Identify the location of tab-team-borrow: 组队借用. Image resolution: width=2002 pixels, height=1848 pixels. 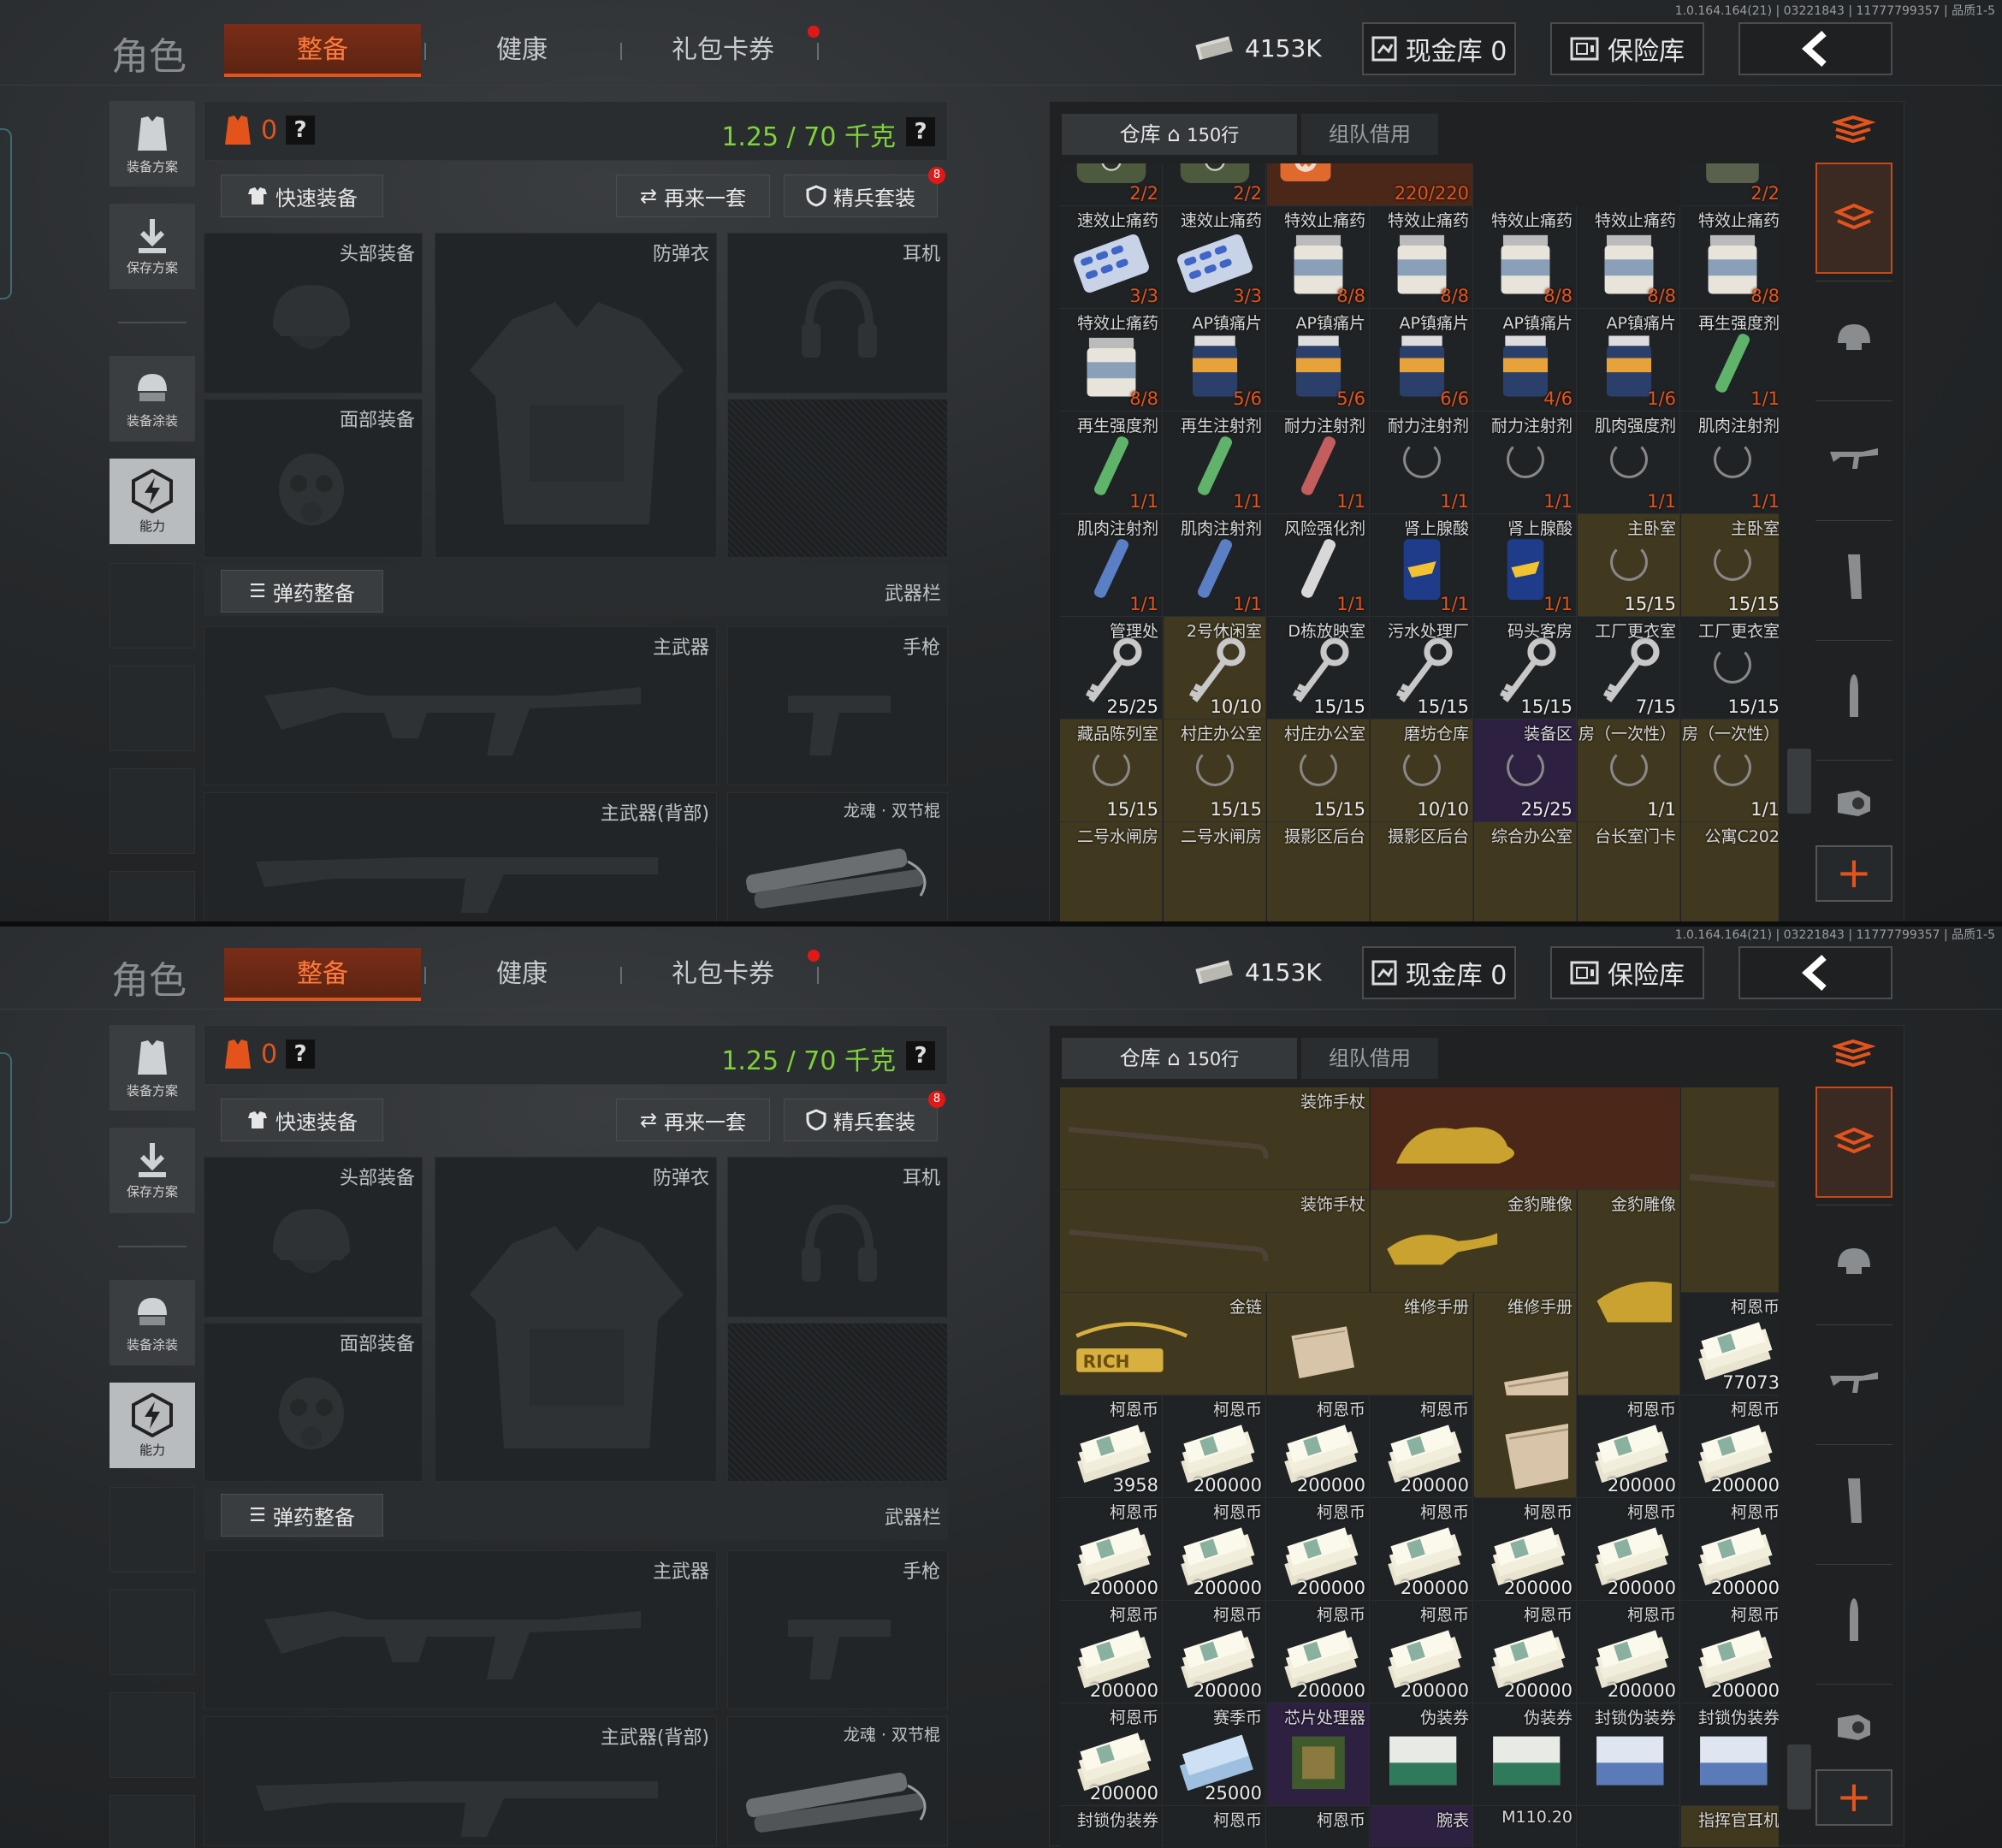
(1369, 134).